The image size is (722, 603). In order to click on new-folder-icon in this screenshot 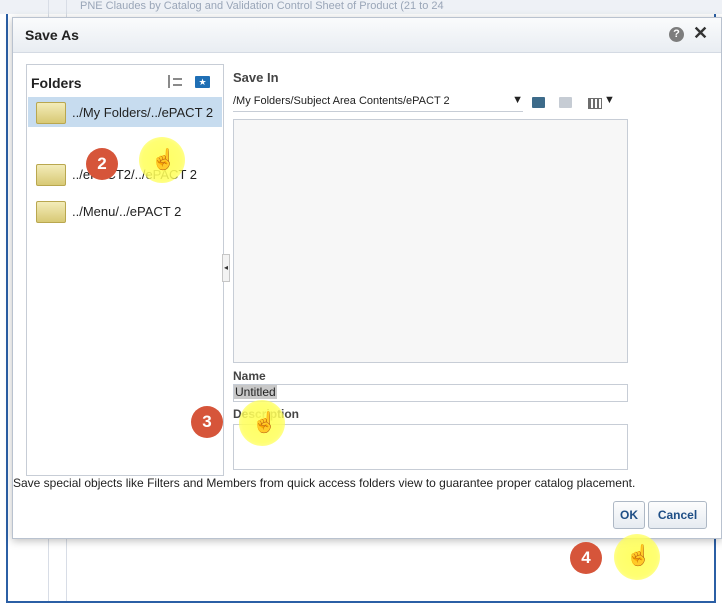, I will do `click(538, 102)`.